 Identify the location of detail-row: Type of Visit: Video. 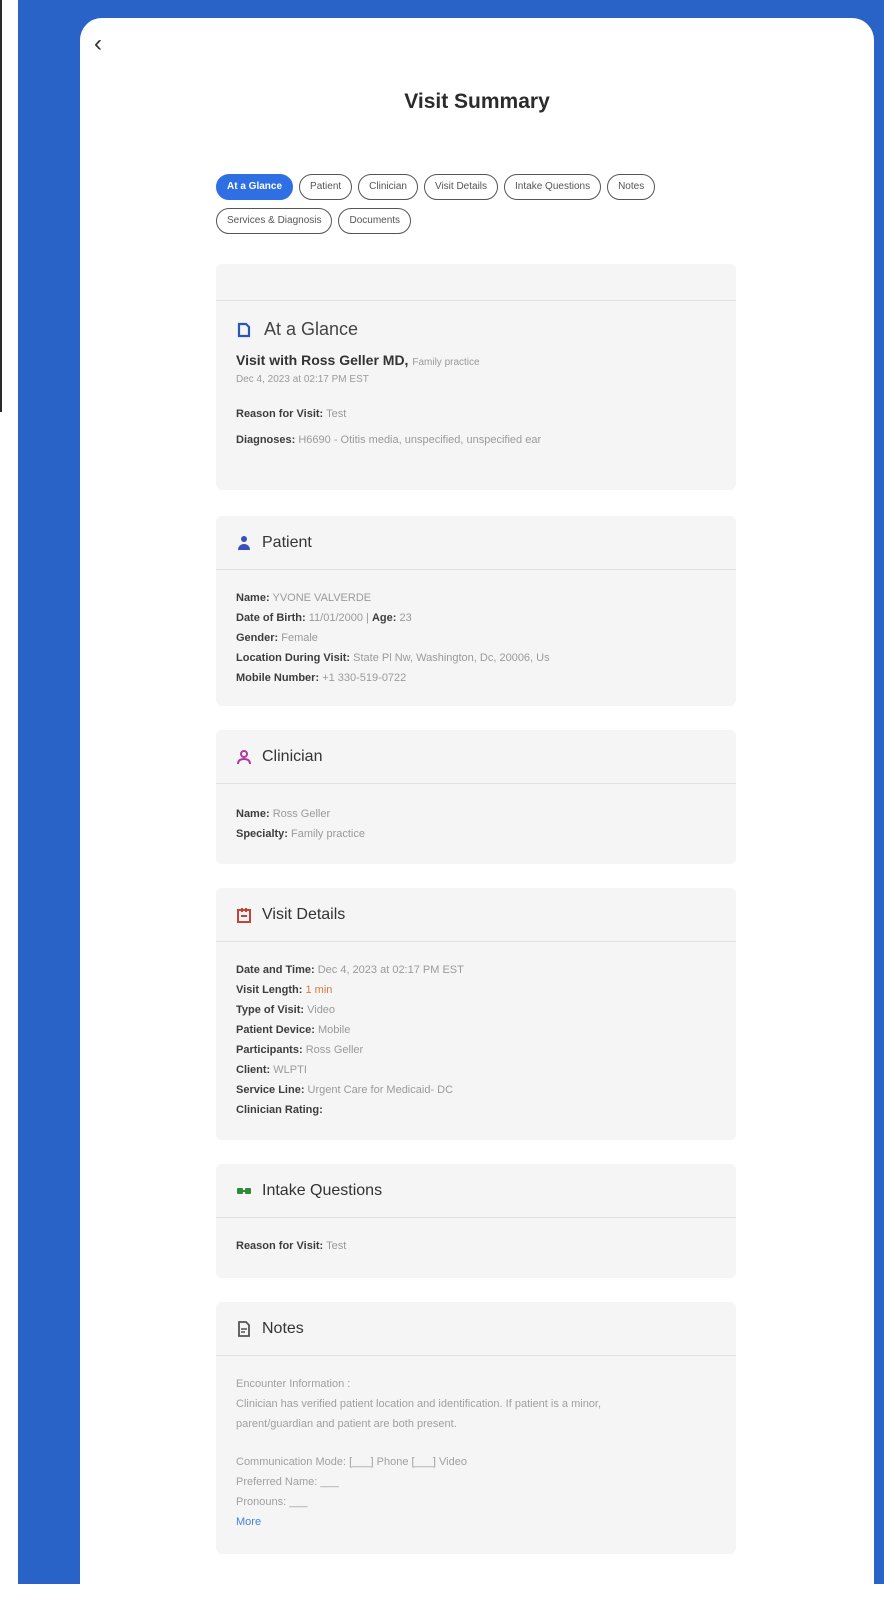
(476, 1010).